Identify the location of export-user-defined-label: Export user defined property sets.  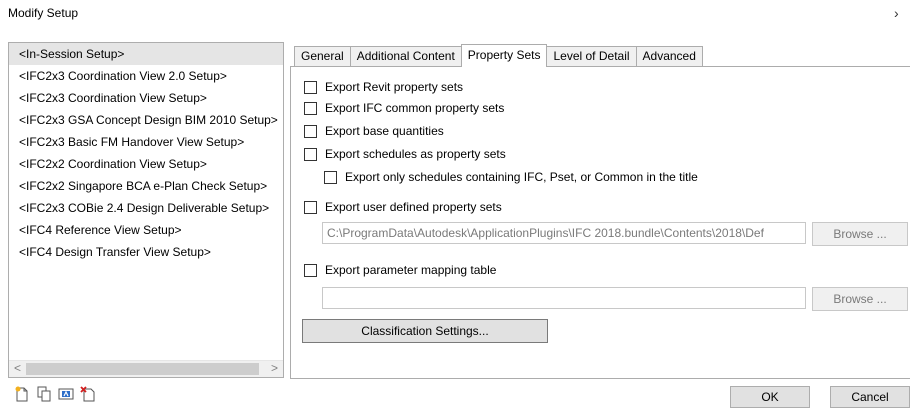
(413, 207).